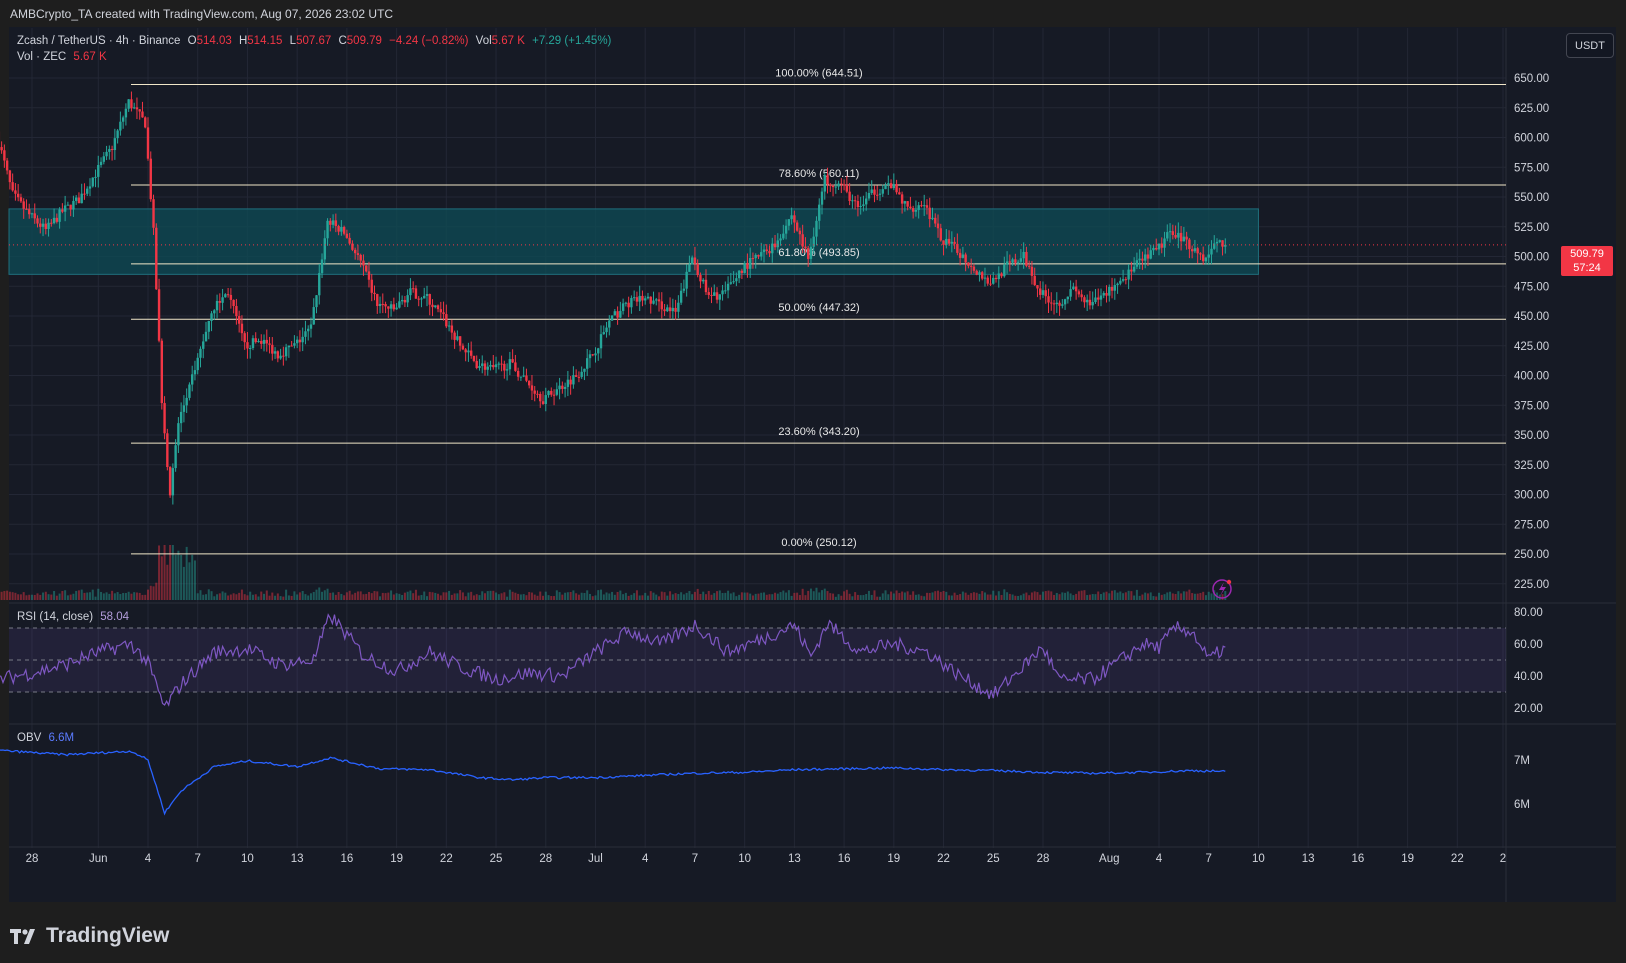 This screenshot has height=963, width=1626. What do you see at coordinates (55, 617) in the screenshot?
I see `rsi-legend-label: RSI (14, close)` at bounding box center [55, 617].